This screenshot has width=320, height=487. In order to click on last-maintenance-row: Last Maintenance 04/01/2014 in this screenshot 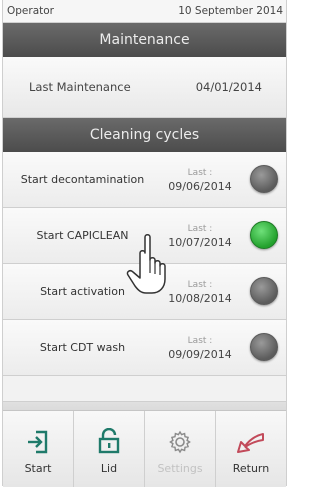, I will do `click(144, 87)`.